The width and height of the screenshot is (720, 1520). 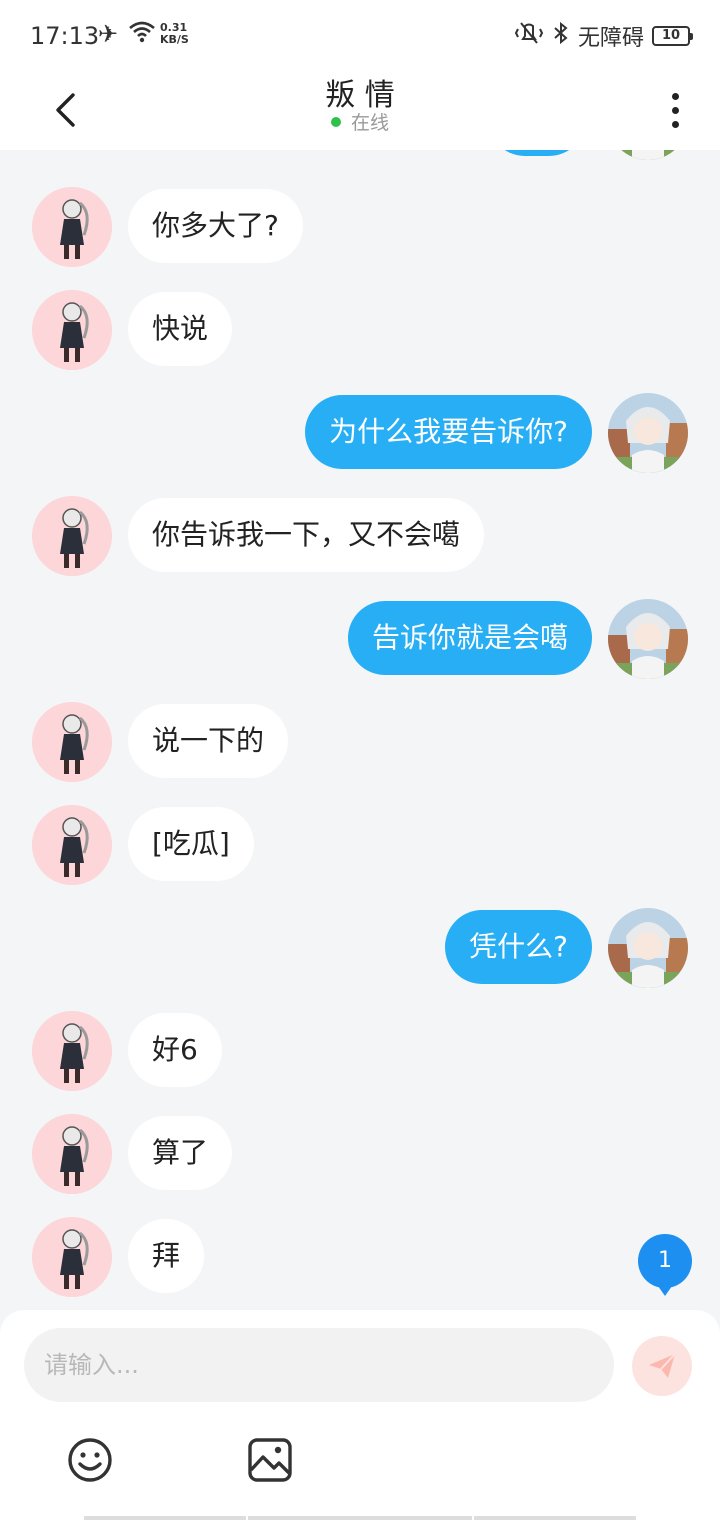 What do you see at coordinates (360, 155) in the screenshot?
I see `message-partial` at bounding box center [360, 155].